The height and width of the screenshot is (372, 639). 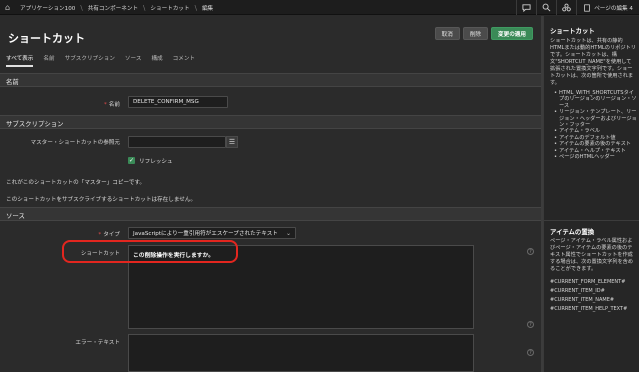 I want to click on breadcrumb-edit: 編集, so click(x=207, y=8).